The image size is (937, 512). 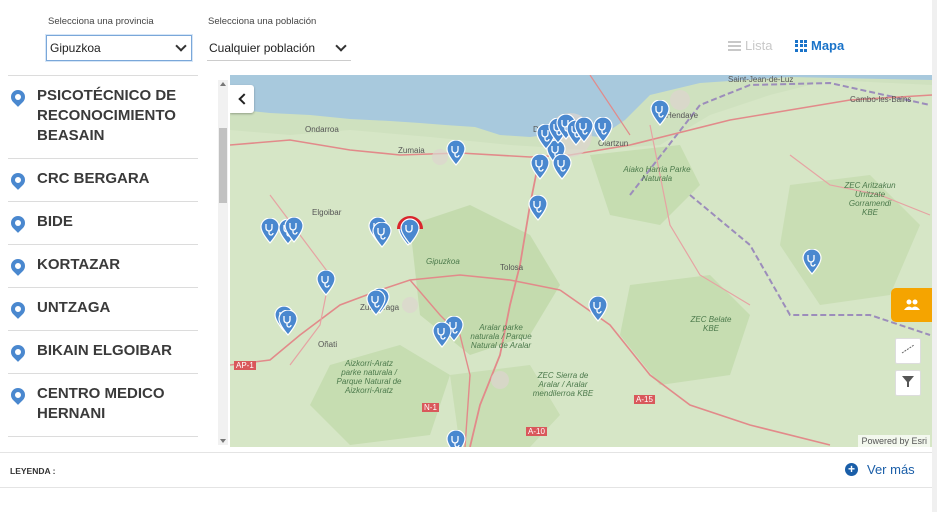 I want to click on map-place-label: Cambo-les-Bains, so click(x=881, y=99).